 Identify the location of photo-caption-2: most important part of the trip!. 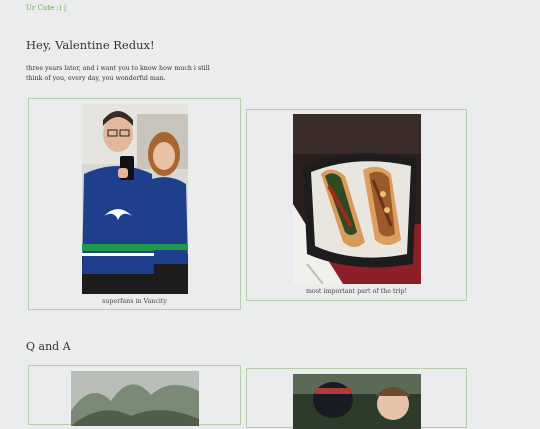
(356, 291).